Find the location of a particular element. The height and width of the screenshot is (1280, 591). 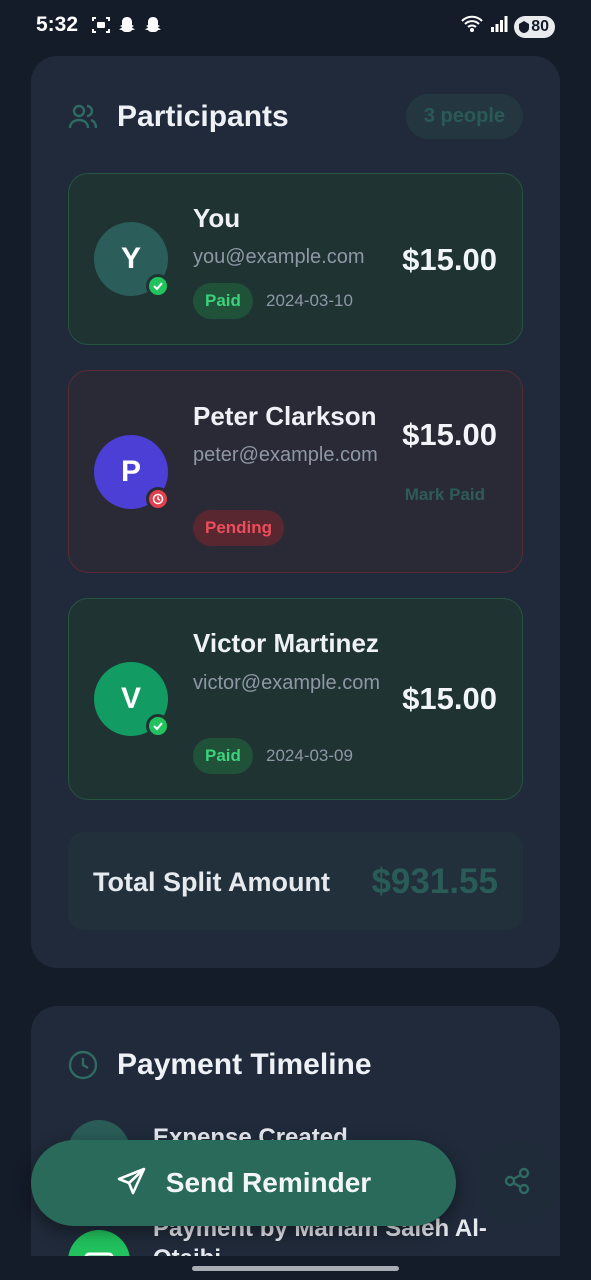

users-icon is located at coordinates (83, 117).